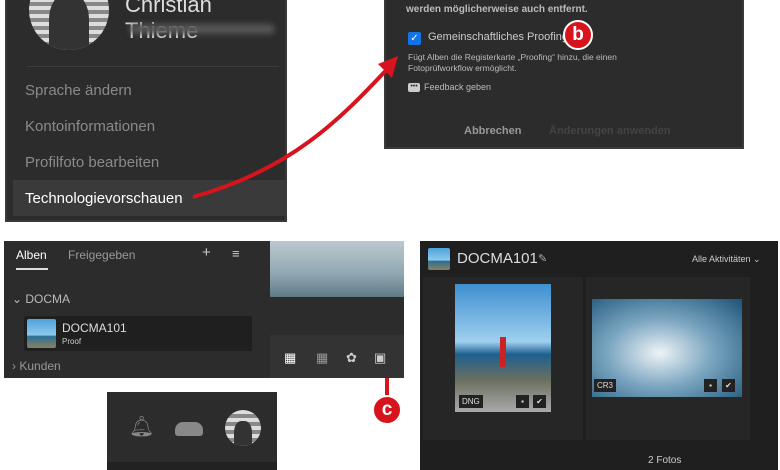  Describe the element at coordinates (542, 258) in the screenshot. I see `edit-title-icon: ✎` at that location.